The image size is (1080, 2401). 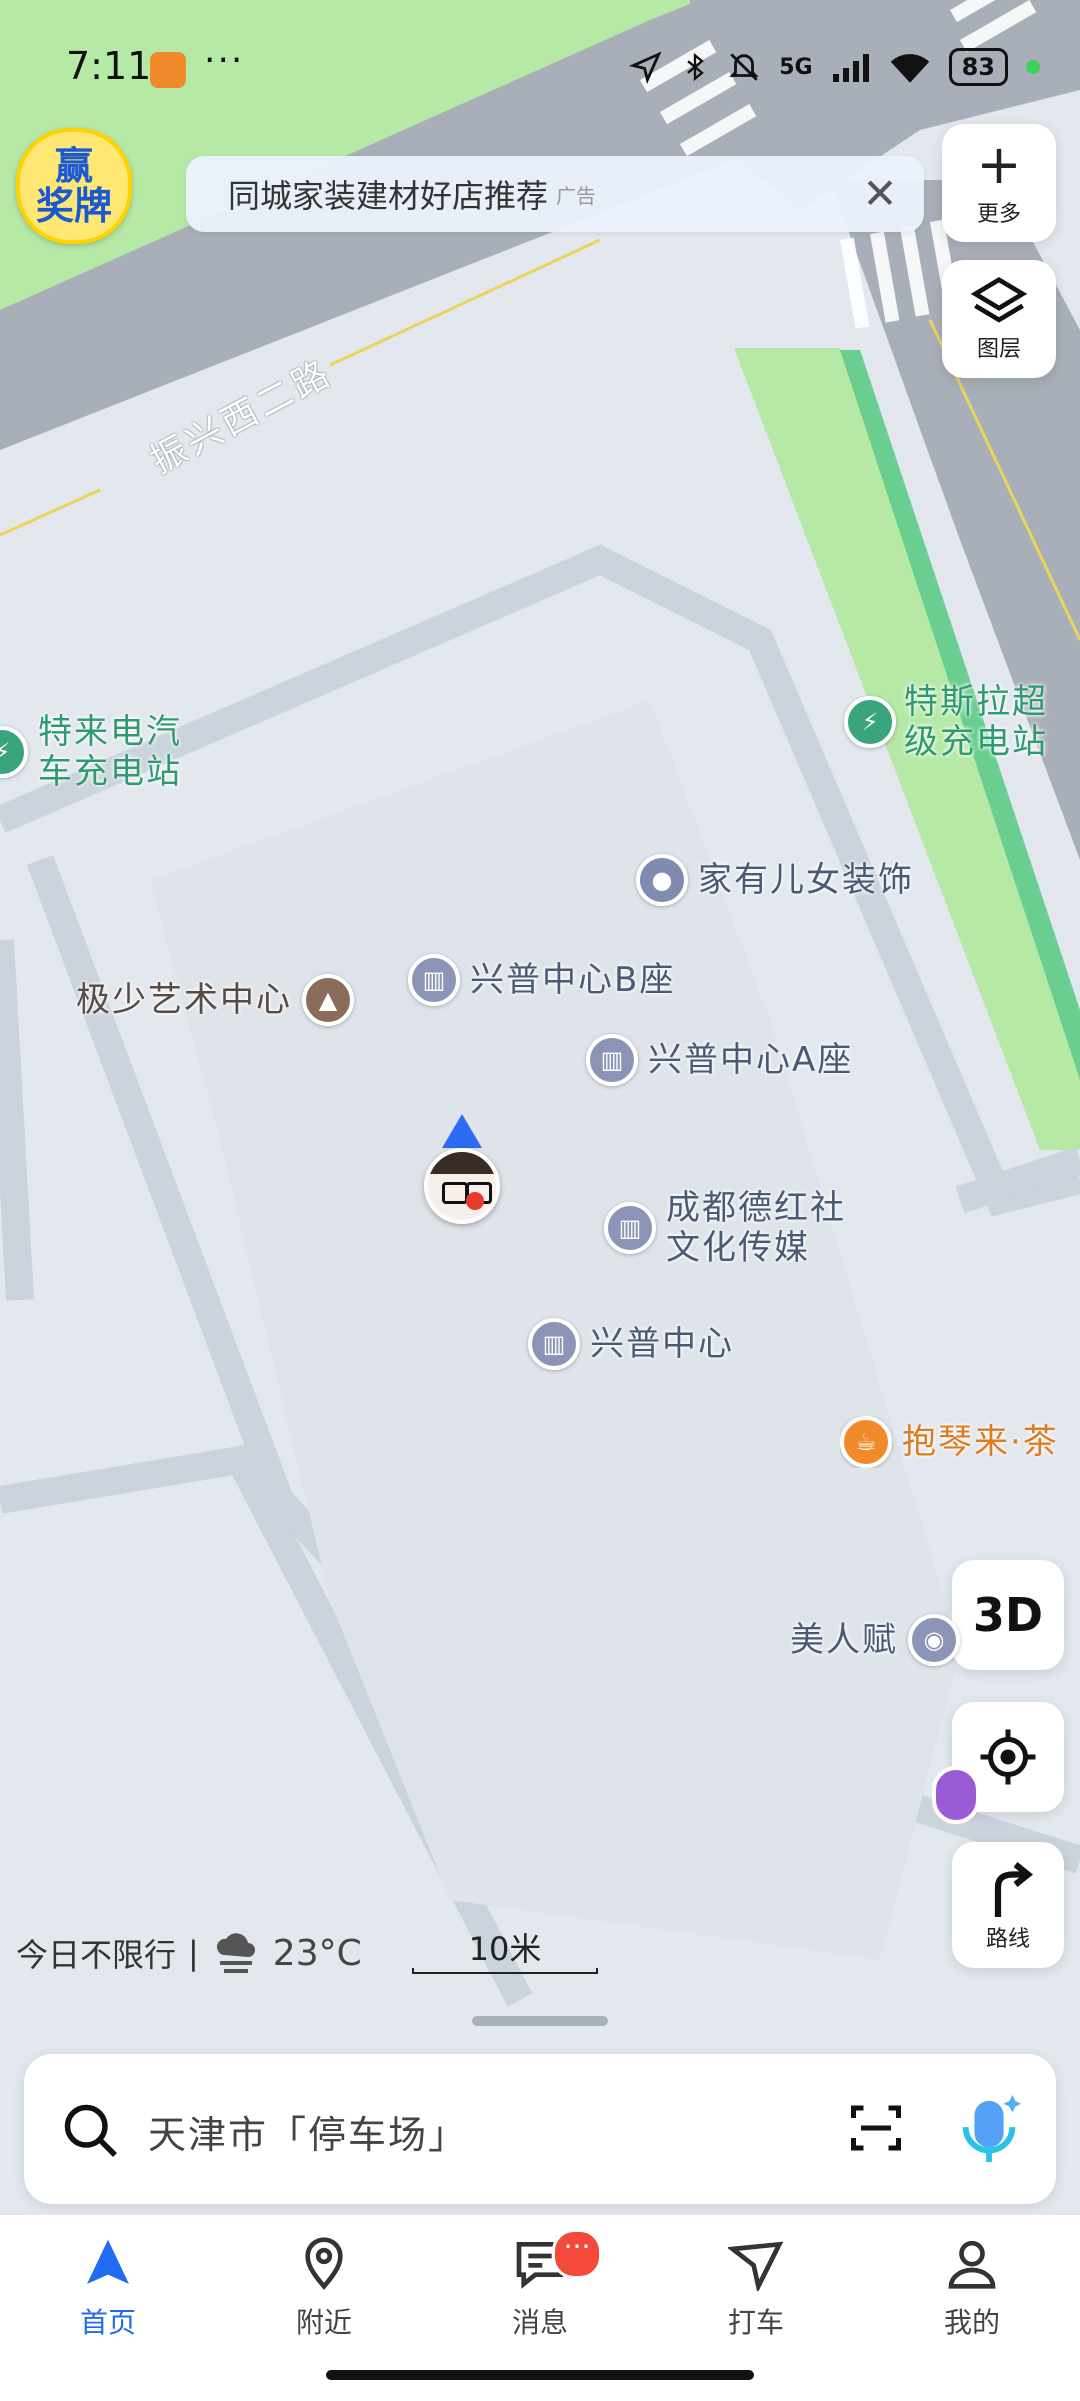 I want to click on ad-banner: 同城家装建材好店推荐 广告 ✕, so click(x=555, y=194).